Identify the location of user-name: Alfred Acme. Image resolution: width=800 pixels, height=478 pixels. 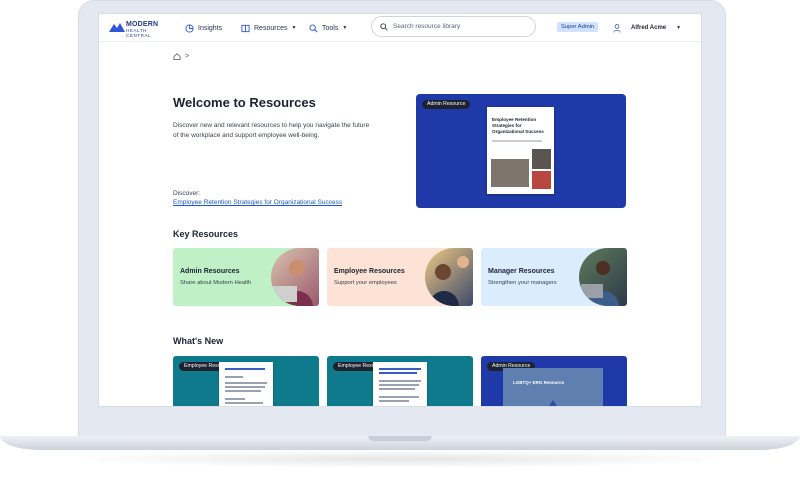
(649, 28).